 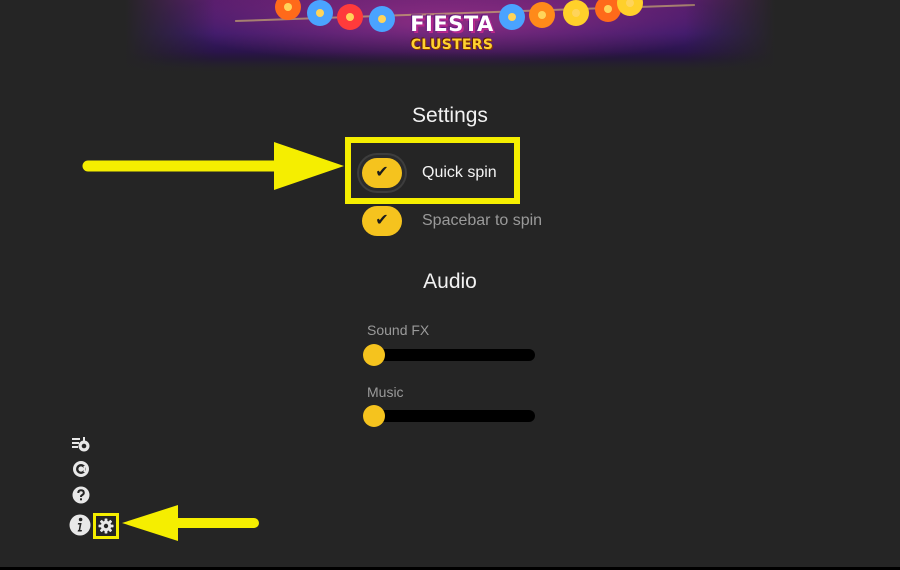 I want to click on quick-spin-option: ✔ Quick spin, so click(x=429, y=173).